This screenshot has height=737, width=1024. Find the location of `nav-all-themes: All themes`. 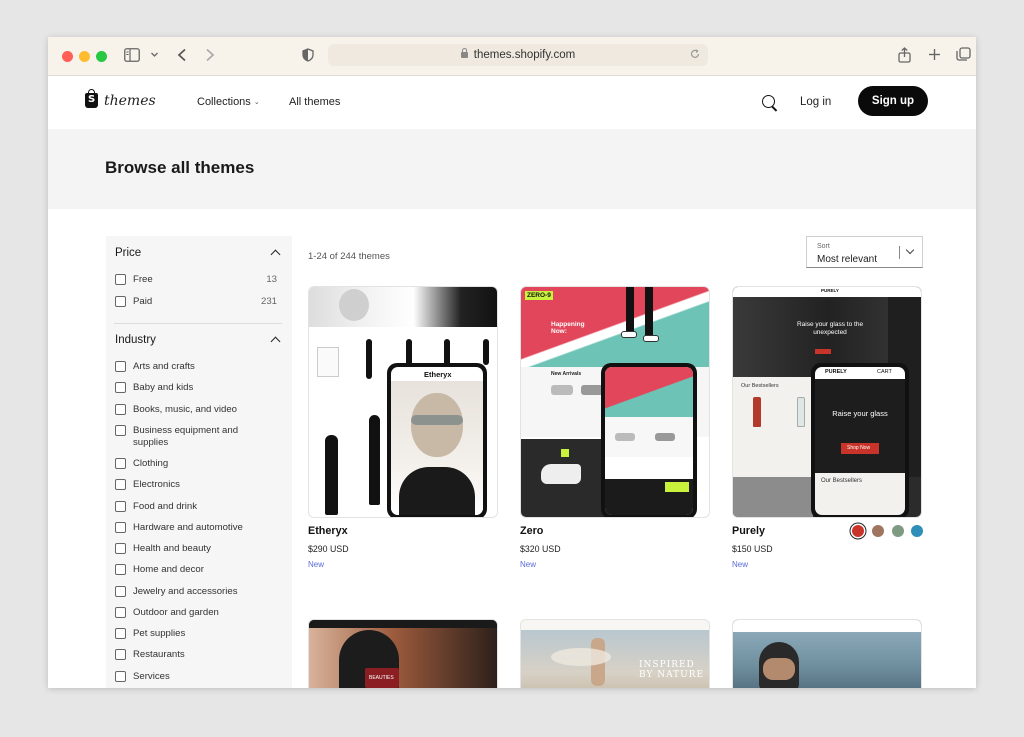

nav-all-themes: All themes is located at coordinates (314, 102).